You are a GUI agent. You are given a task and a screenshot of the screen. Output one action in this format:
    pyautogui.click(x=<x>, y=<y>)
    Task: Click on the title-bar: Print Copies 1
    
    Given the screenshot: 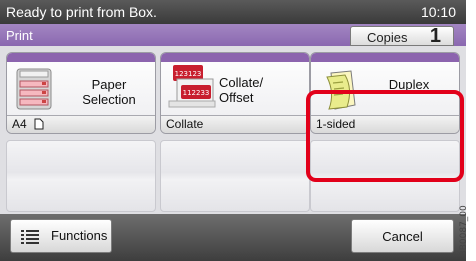 What is the action you would take?
    pyautogui.click(x=233, y=35)
    